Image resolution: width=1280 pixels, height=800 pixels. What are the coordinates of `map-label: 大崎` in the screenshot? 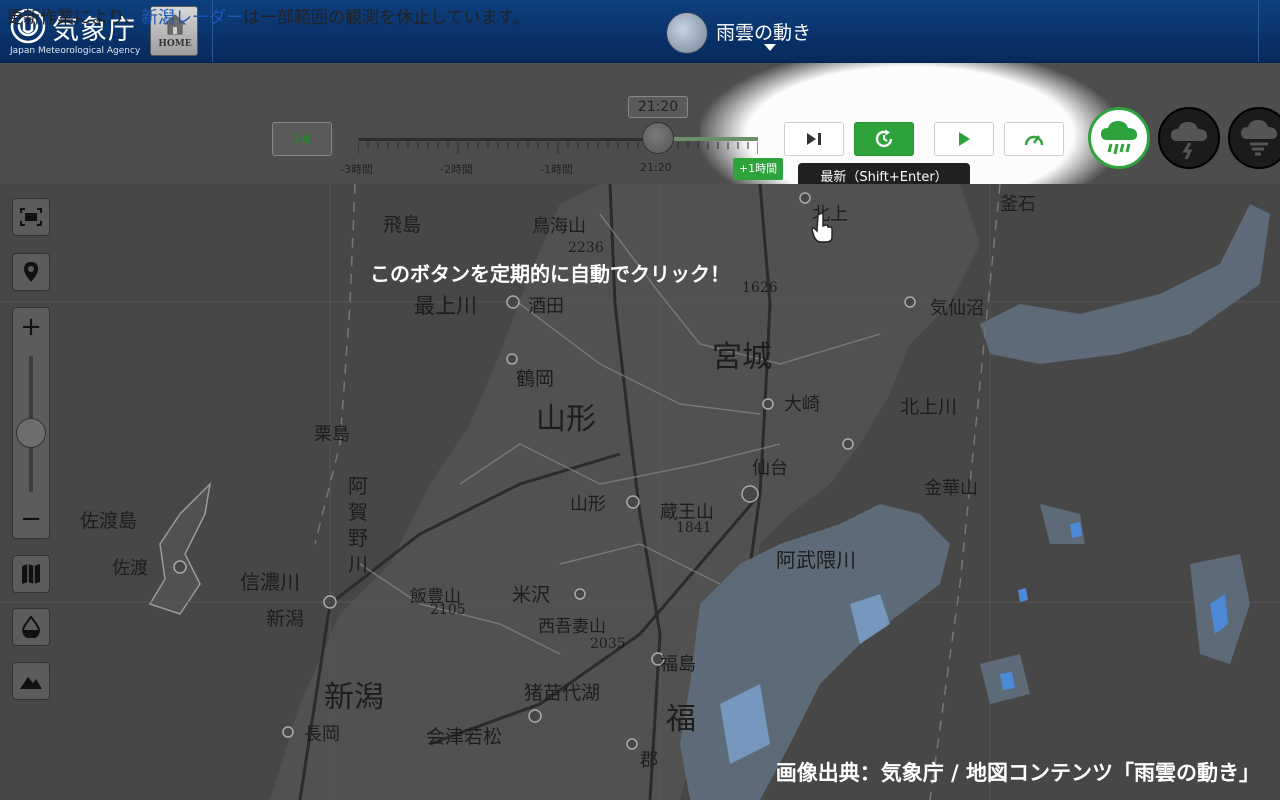 It's located at (802, 404).